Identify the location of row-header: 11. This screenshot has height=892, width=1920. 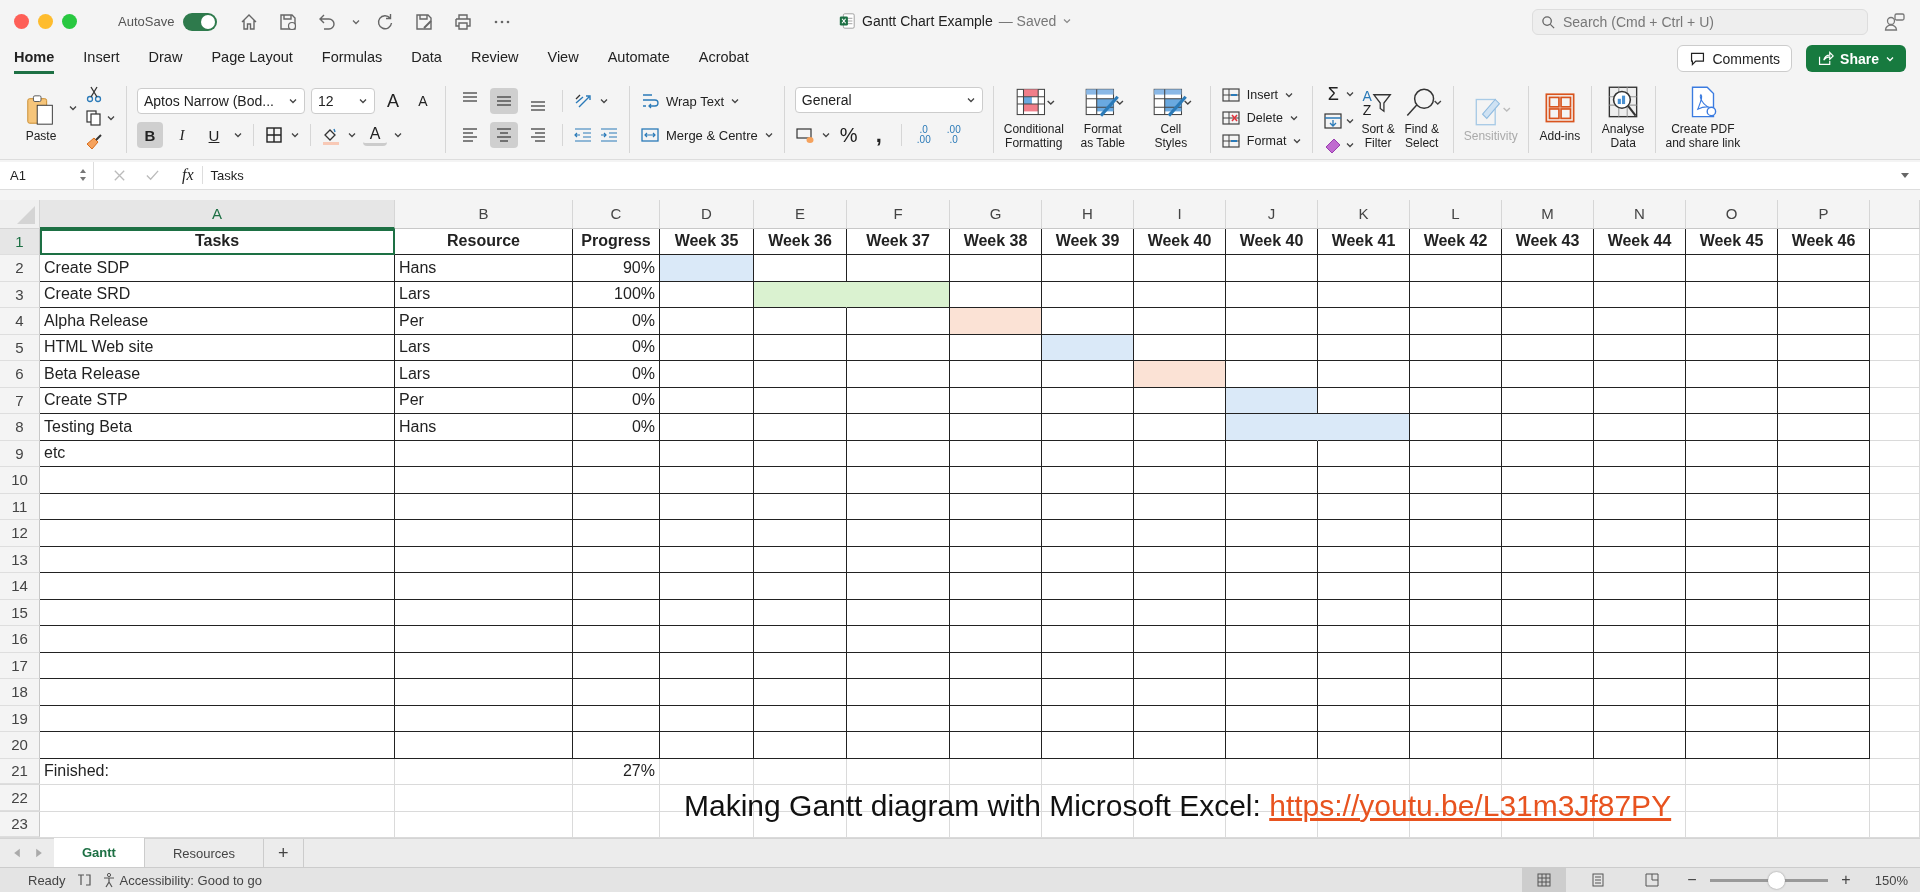
(20, 506).